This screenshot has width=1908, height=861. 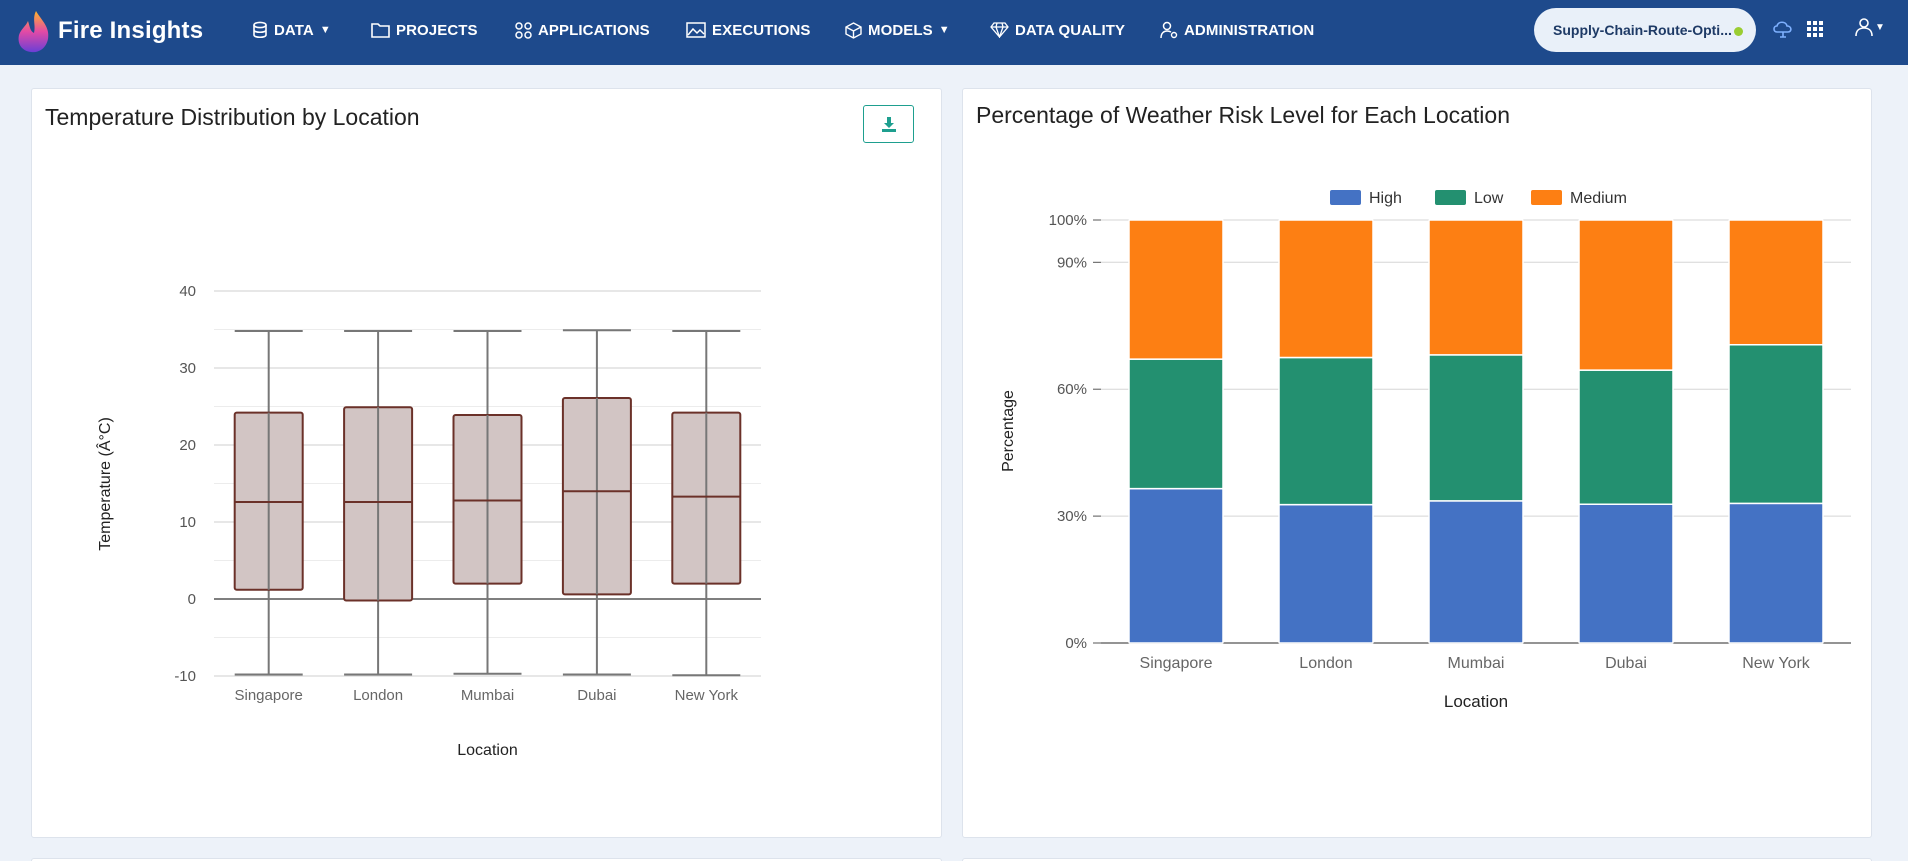 I want to click on nav-models: MODELS ▼, so click(x=897, y=30).